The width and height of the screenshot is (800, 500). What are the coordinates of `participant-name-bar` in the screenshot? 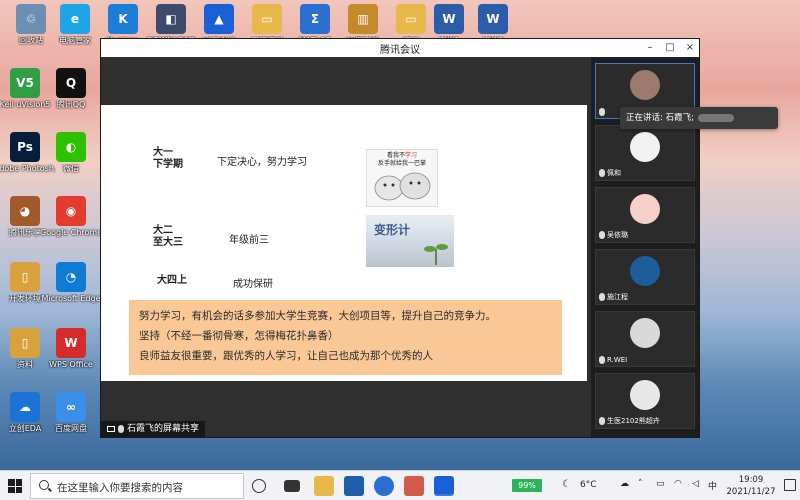 It's located at (603, 112).